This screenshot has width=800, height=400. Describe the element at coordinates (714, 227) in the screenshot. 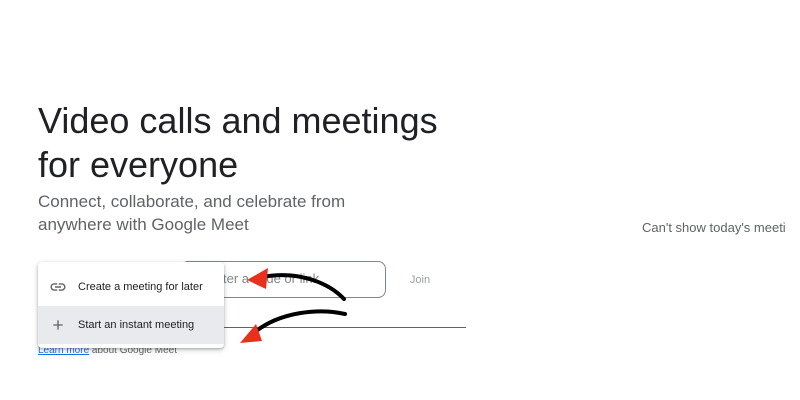

I see `calendar-status-message: Can't show today's meeti` at that location.